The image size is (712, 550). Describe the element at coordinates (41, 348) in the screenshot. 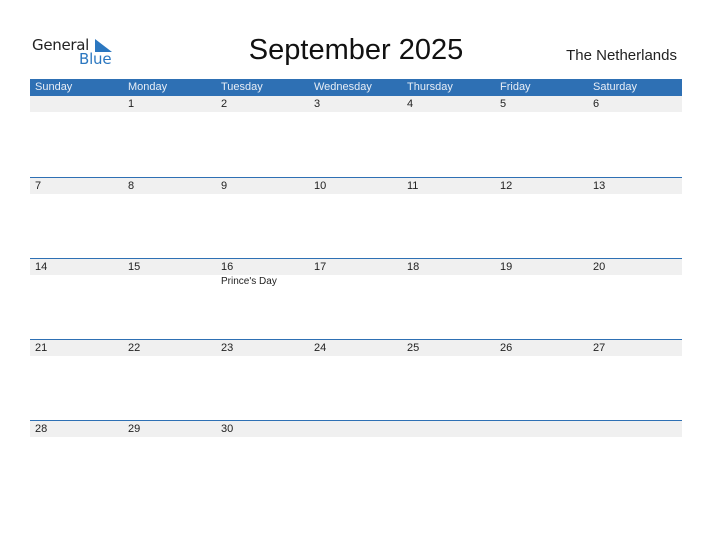

I see `day-cell: 21` at that location.